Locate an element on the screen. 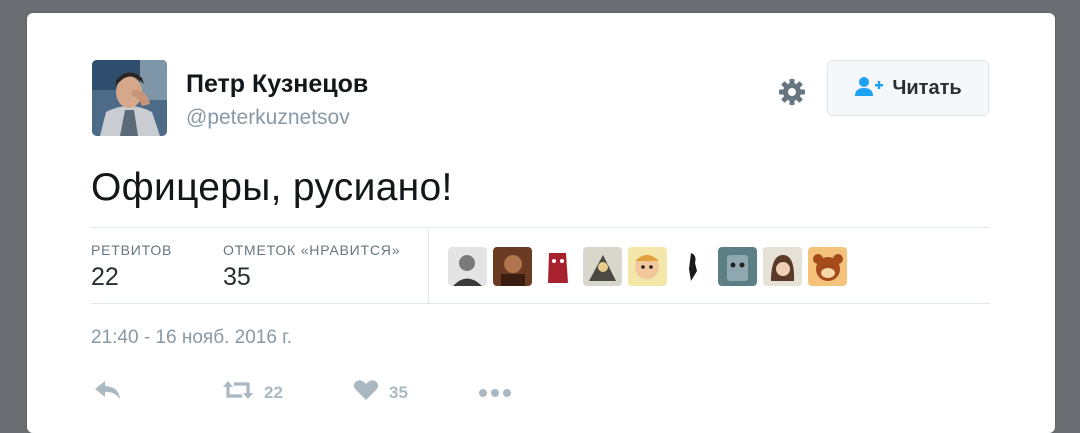 This screenshot has height=433, width=1080. like-button: 35 is located at coordinates (380, 392).